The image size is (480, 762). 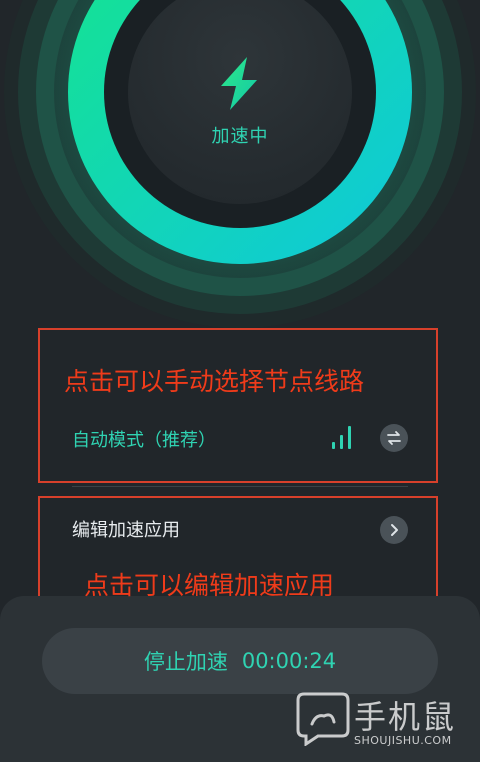 I want to click on annotation-edit-apps-hint: 点击可以编辑加速应用, so click(x=209, y=585).